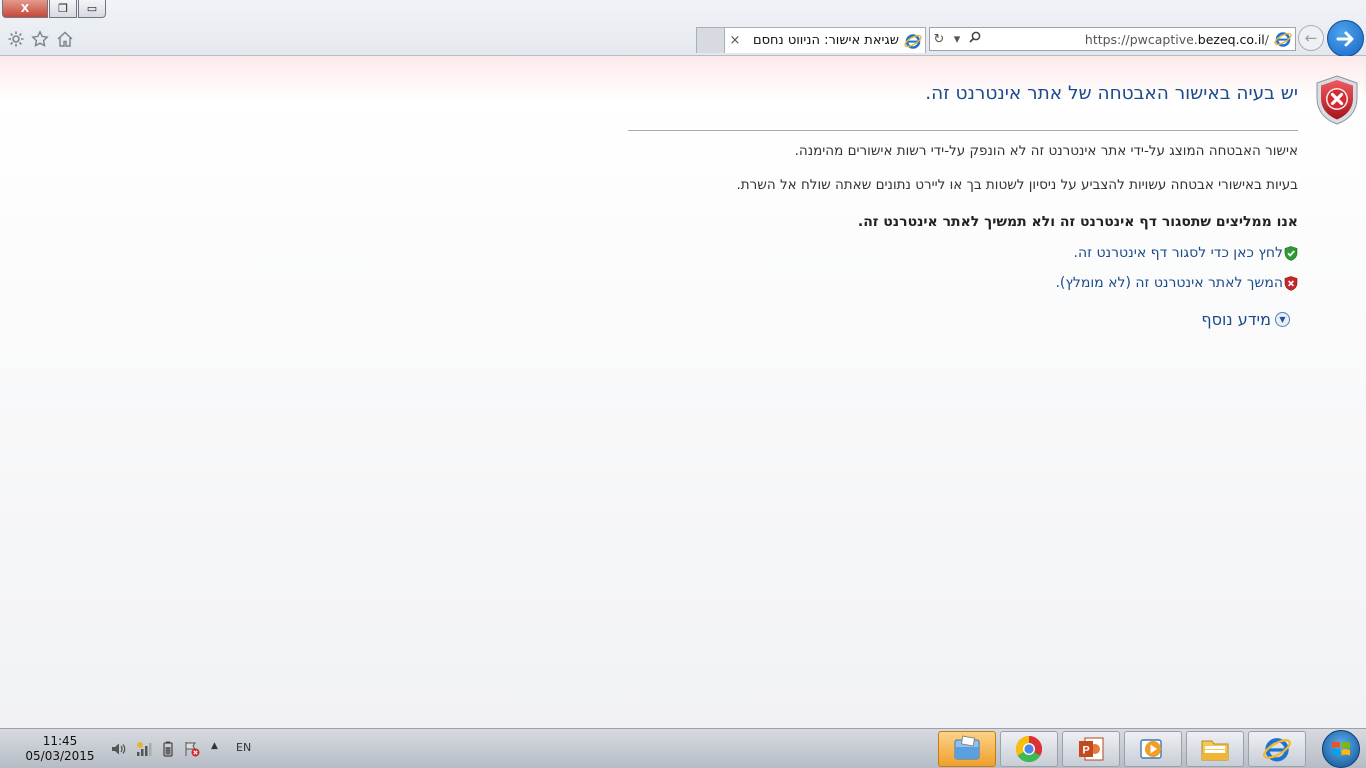  I want to click on divider, so click(963, 130).